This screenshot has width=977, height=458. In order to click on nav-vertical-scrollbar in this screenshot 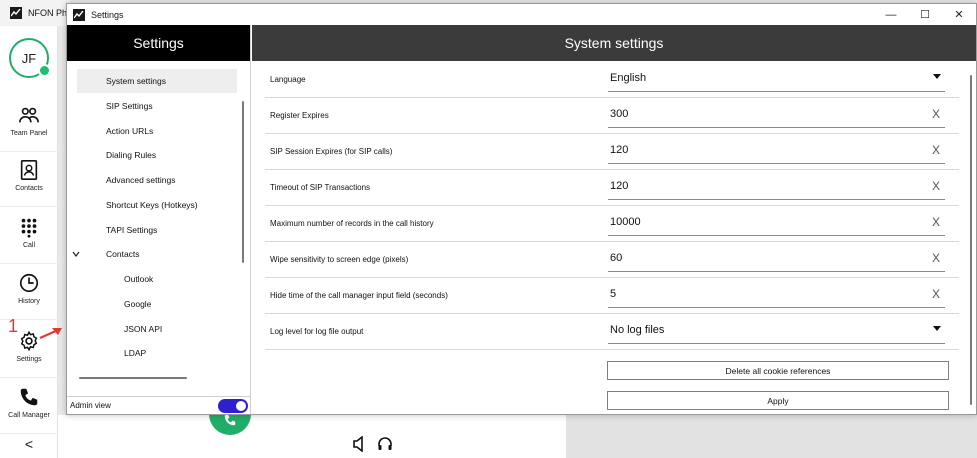, I will do `click(243, 182)`.